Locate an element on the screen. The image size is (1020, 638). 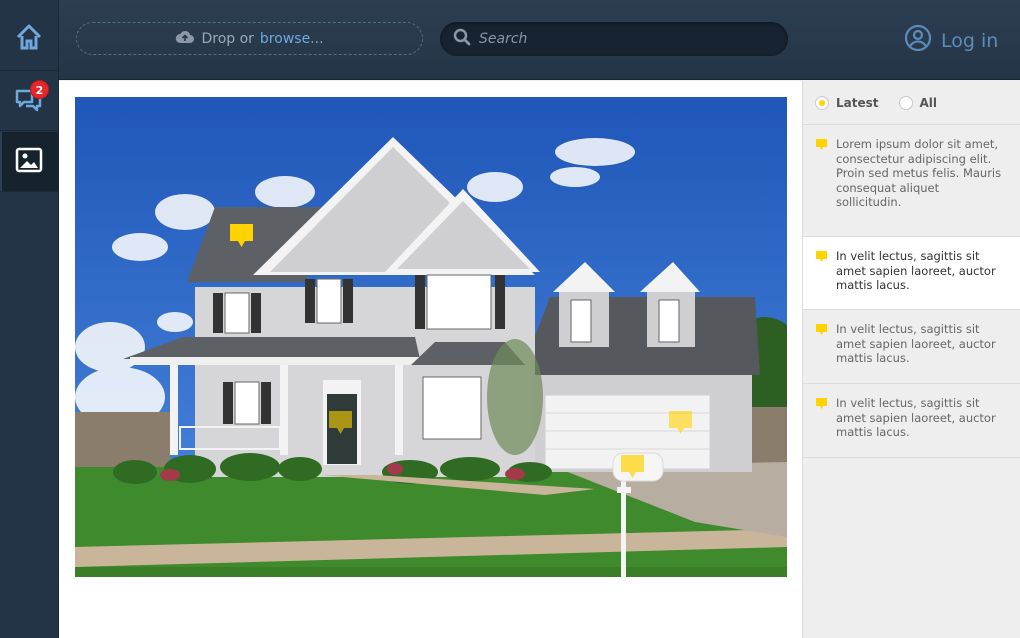
search-box is located at coordinates (614, 39).